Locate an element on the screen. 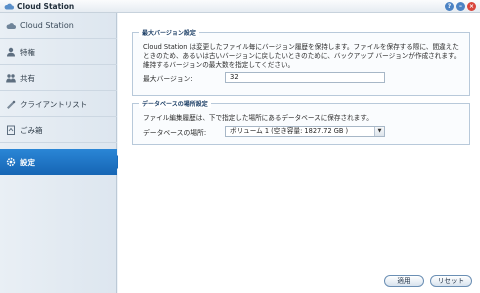 The width and height of the screenshot is (480, 293). sidebar-header: Cloud Station is located at coordinates (58, 26).